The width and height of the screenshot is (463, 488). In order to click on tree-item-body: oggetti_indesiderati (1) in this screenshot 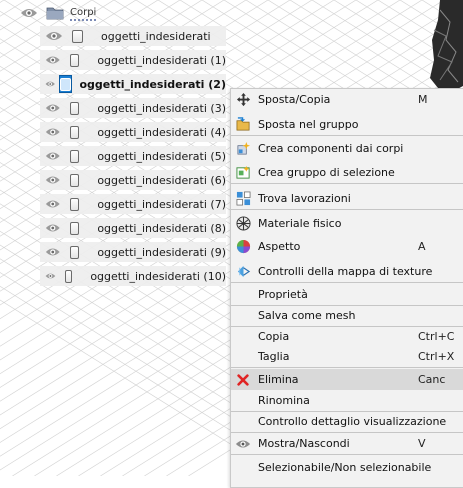, I will do `click(133, 60)`.